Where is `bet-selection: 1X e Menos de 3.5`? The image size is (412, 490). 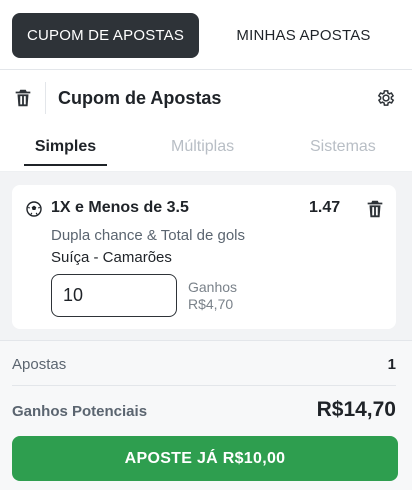
bet-selection: 1X e Menos de 3.5 is located at coordinates (120, 207).